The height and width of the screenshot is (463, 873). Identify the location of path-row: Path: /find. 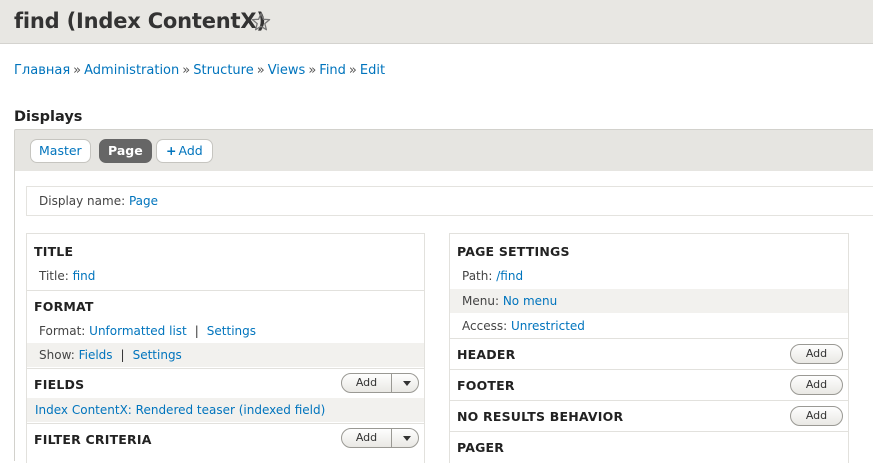
(649, 276).